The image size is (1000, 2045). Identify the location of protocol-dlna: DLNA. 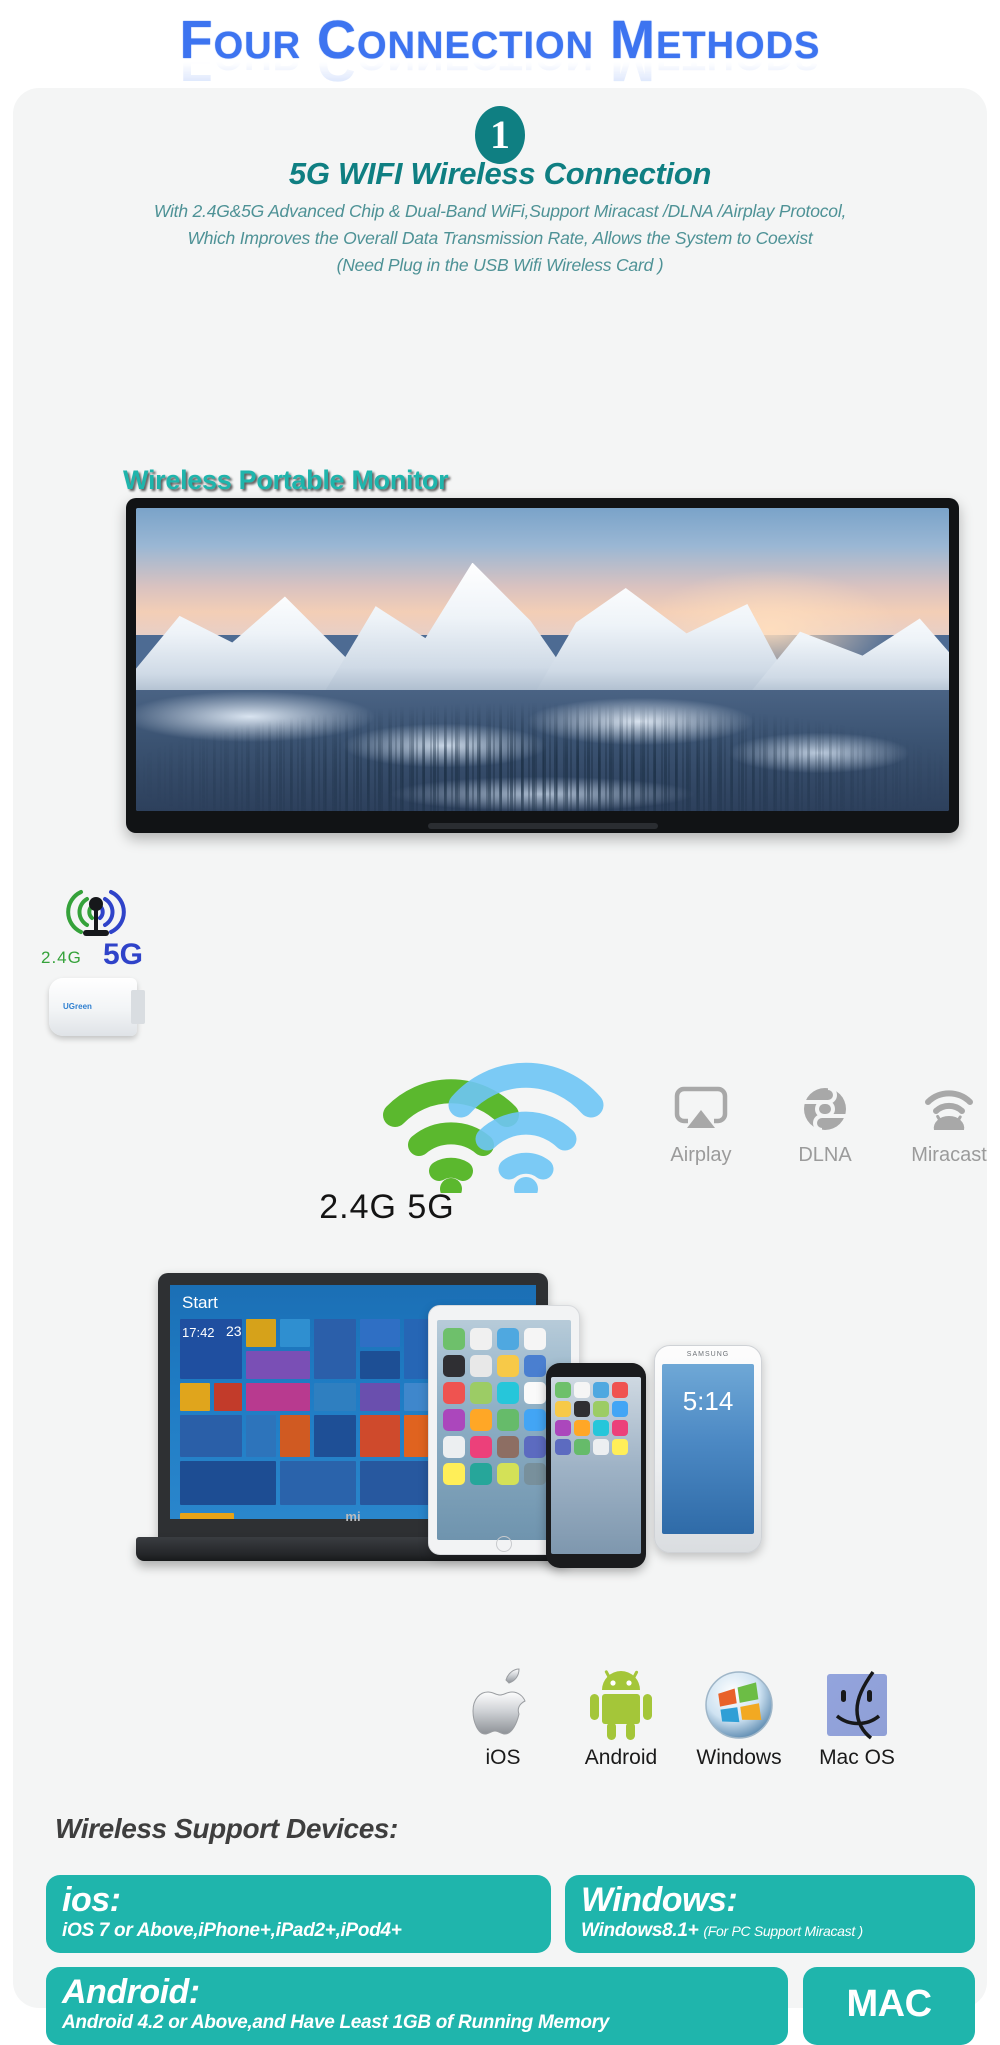
(825, 1122).